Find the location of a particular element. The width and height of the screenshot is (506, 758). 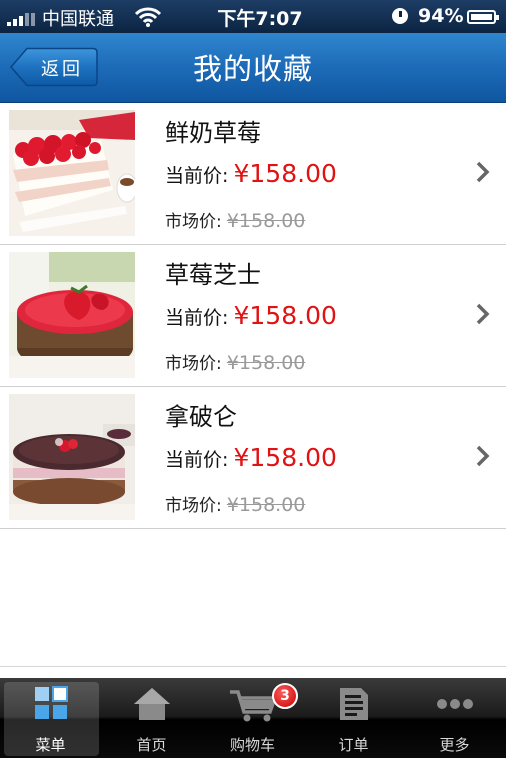

tab-orders: 订单 is located at coordinates (353, 718).